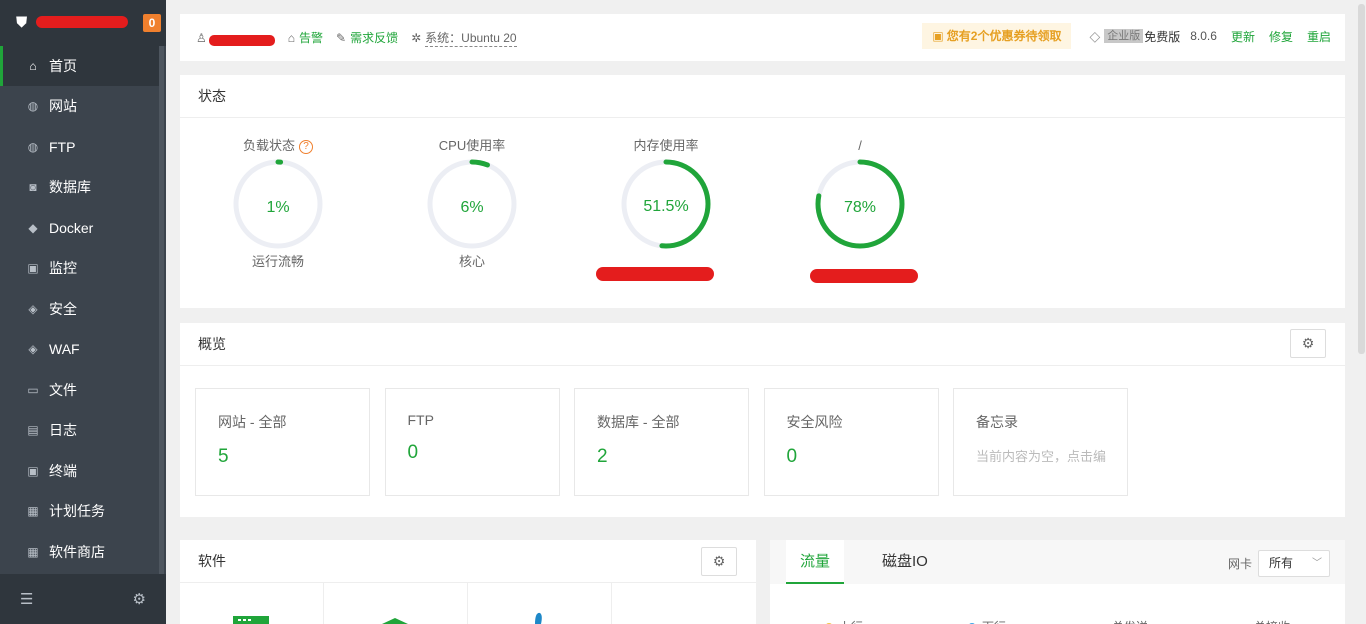 The height and width of the screenshot is (624, 1366). What do you see at coordinates (1041, 456) in the screenshot?
I see `memo-placeholder: 当前内容为空，点击编辑` at bounding box center [1041, 456].